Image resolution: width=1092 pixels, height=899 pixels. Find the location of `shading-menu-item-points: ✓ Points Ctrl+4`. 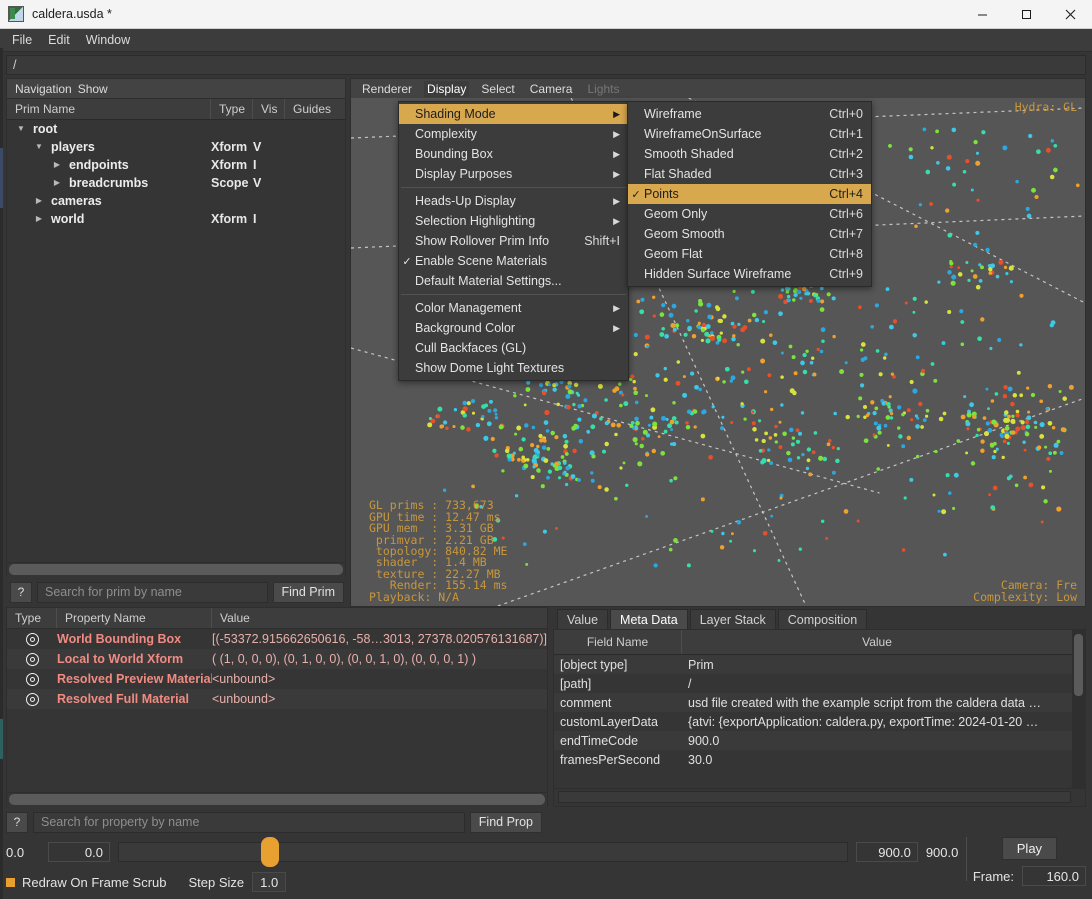

shading-menu-item-points: ✓ Points Ctrl+4 is located at coordinates (749, 194).